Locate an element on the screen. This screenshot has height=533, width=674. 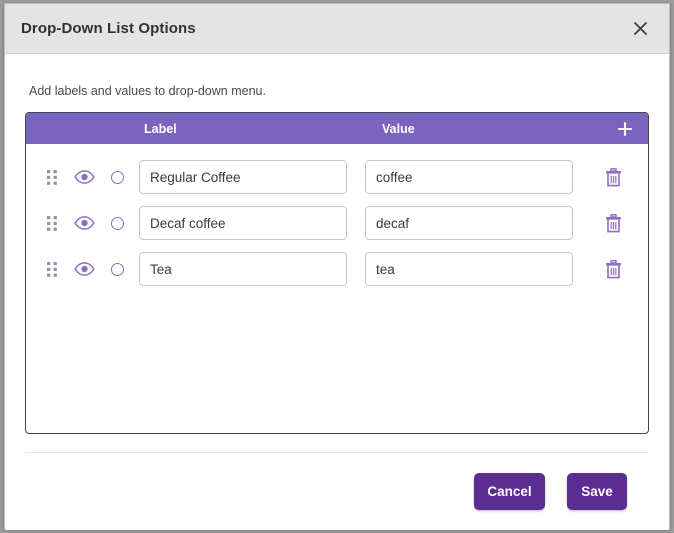
options-table-header: Label Value is located at coordinates (337, 128).